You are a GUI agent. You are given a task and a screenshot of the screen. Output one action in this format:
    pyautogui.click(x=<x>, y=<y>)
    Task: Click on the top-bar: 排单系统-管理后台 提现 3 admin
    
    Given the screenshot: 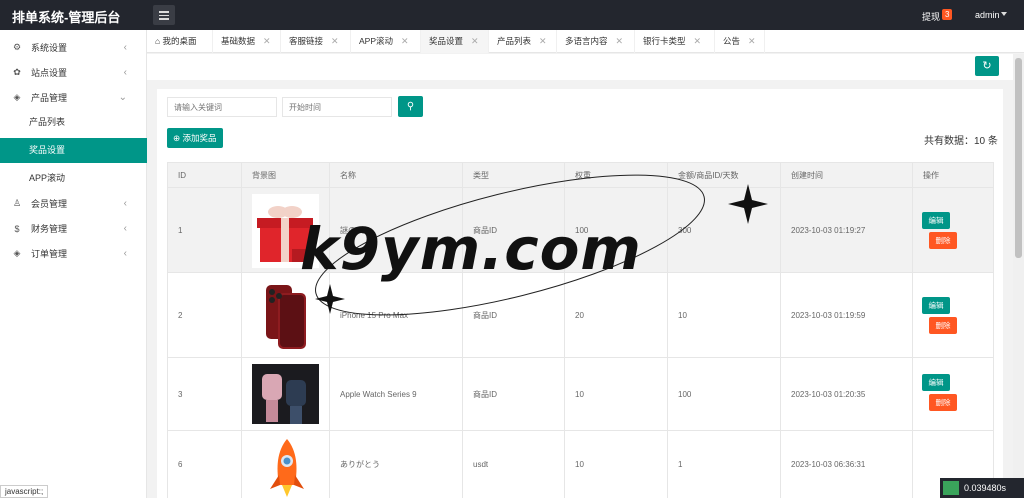 What is the action you would take?
    pyautogui.click(x=512, y=15)
    